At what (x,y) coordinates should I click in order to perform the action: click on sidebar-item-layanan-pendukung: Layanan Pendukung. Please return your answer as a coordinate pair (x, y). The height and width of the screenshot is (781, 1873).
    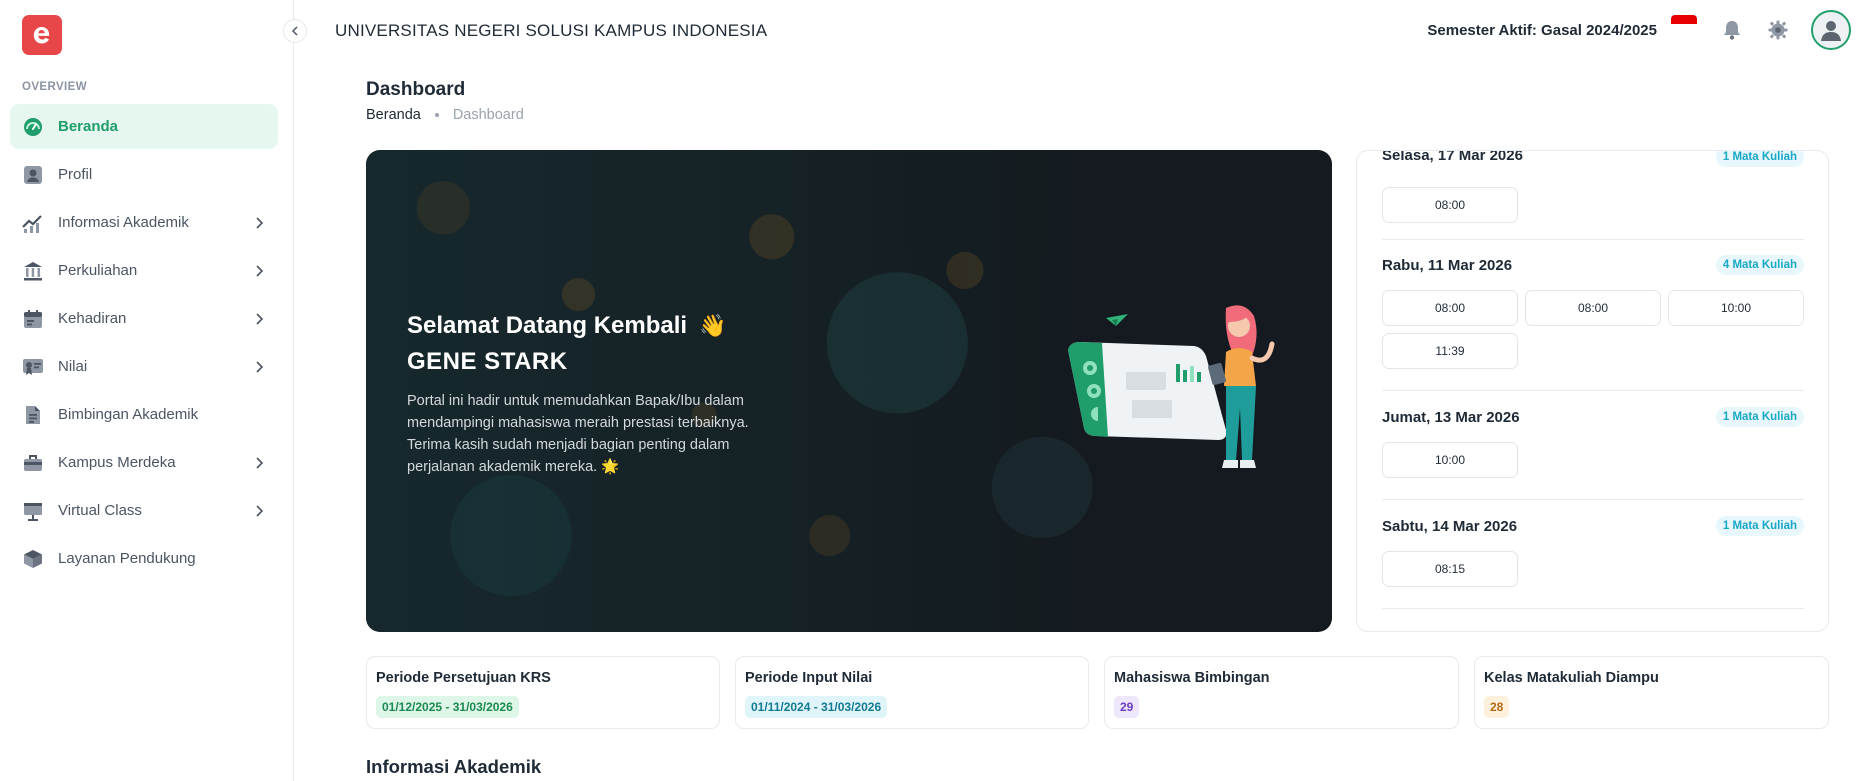
    Looking at the image, I should click on (144, 558).